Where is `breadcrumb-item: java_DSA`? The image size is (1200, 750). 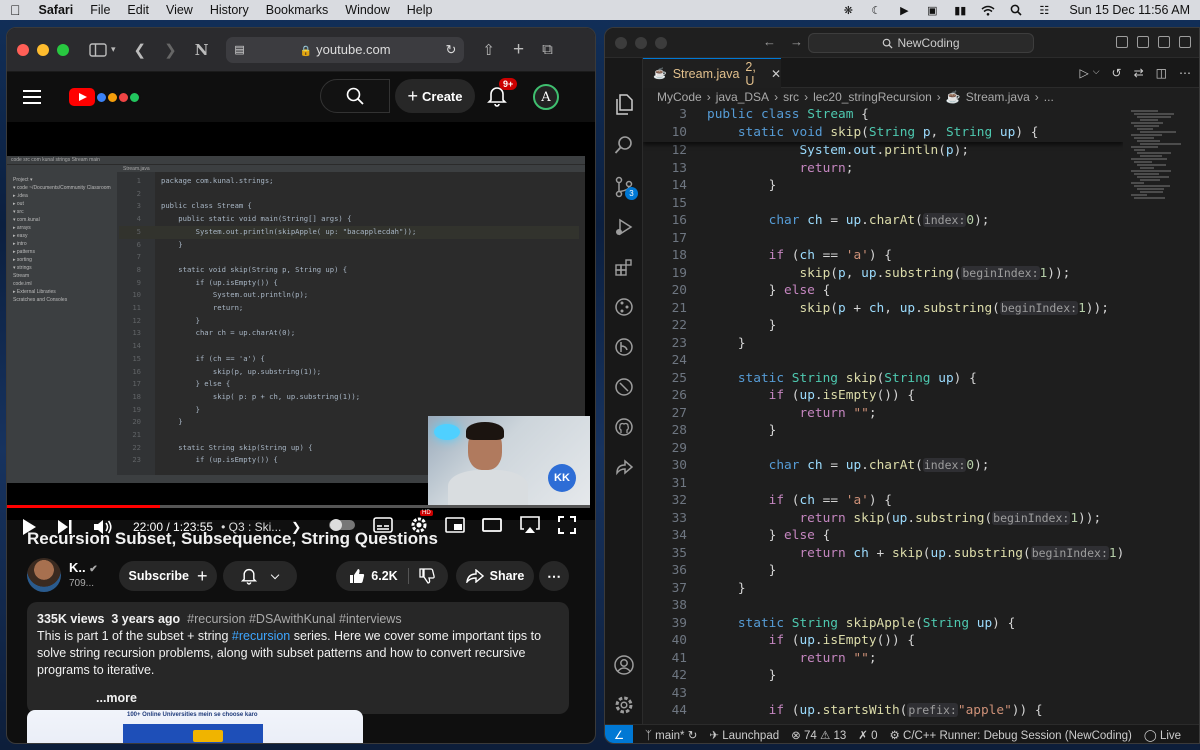
breadcrumb-item: java_DSA is located at coordinates (742, 97).